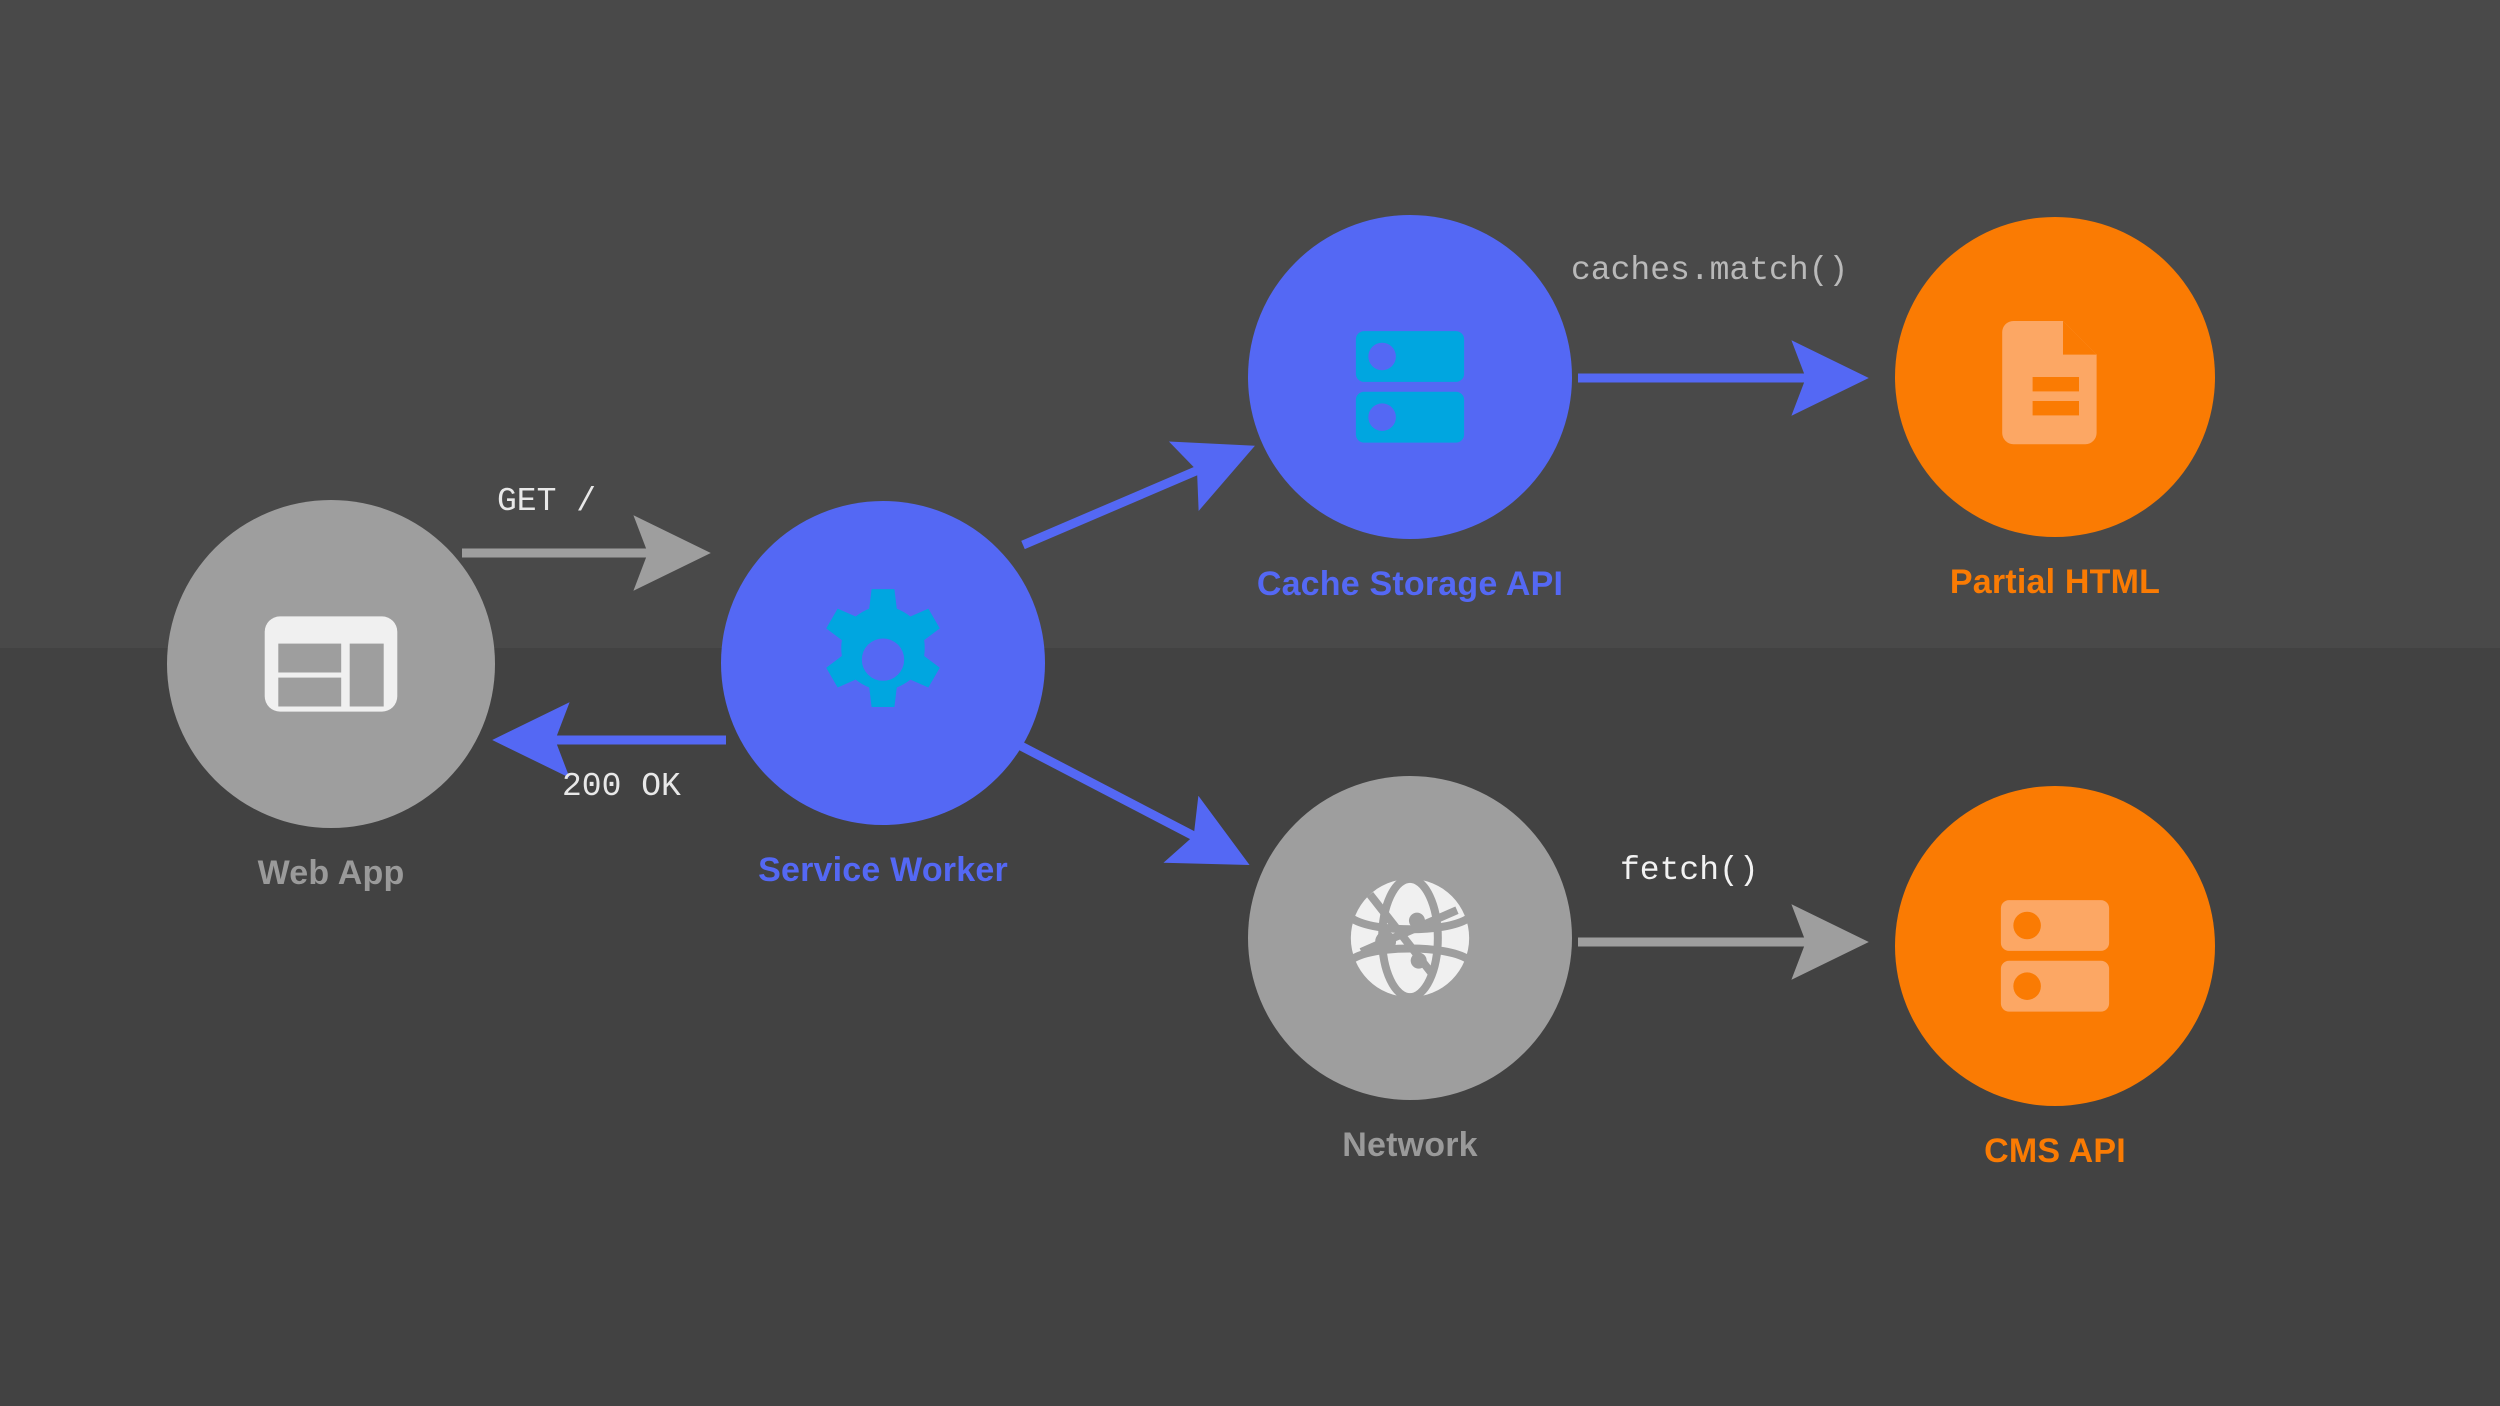 The height and width of the screenshot is (1406, 2500). I want to click on edge-label-200-ok: 200 OK, so click(621, 786).